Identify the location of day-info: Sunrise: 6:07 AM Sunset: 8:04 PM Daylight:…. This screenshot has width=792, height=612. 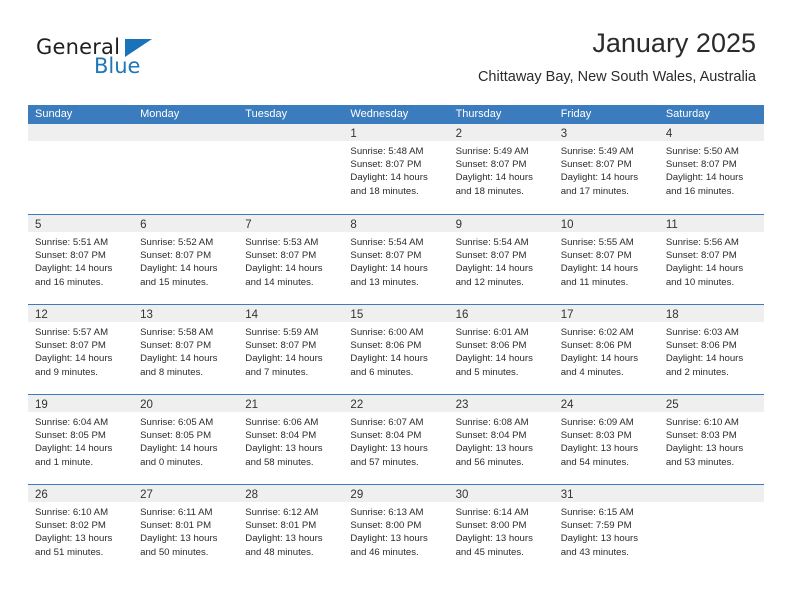
(395, 440).